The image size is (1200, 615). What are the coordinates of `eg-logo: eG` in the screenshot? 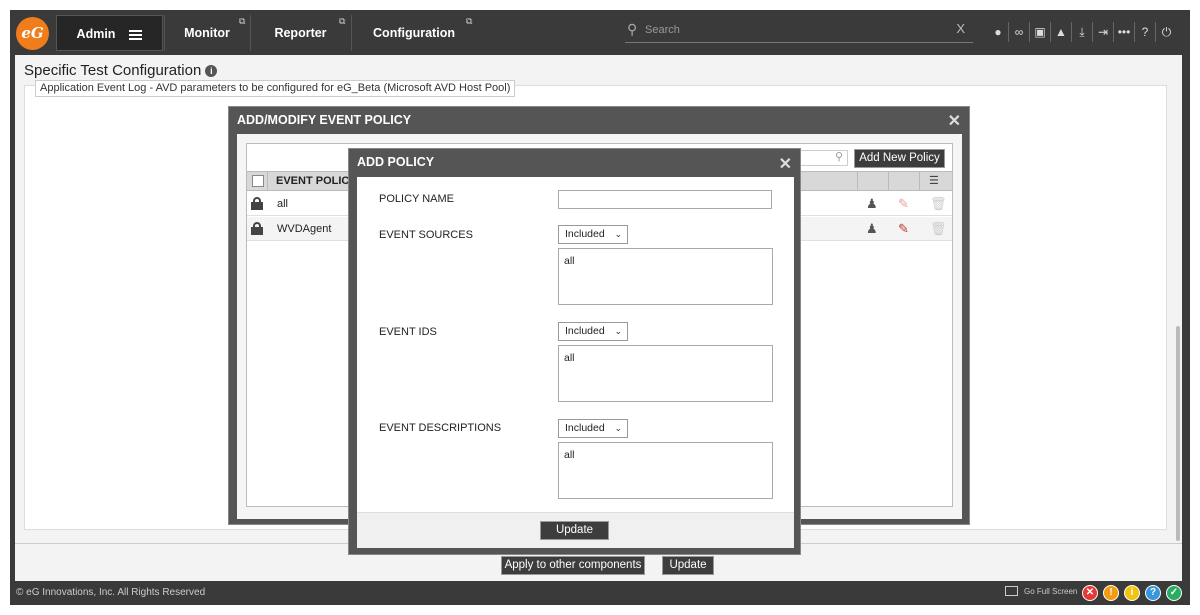 It's located at (32, 33).